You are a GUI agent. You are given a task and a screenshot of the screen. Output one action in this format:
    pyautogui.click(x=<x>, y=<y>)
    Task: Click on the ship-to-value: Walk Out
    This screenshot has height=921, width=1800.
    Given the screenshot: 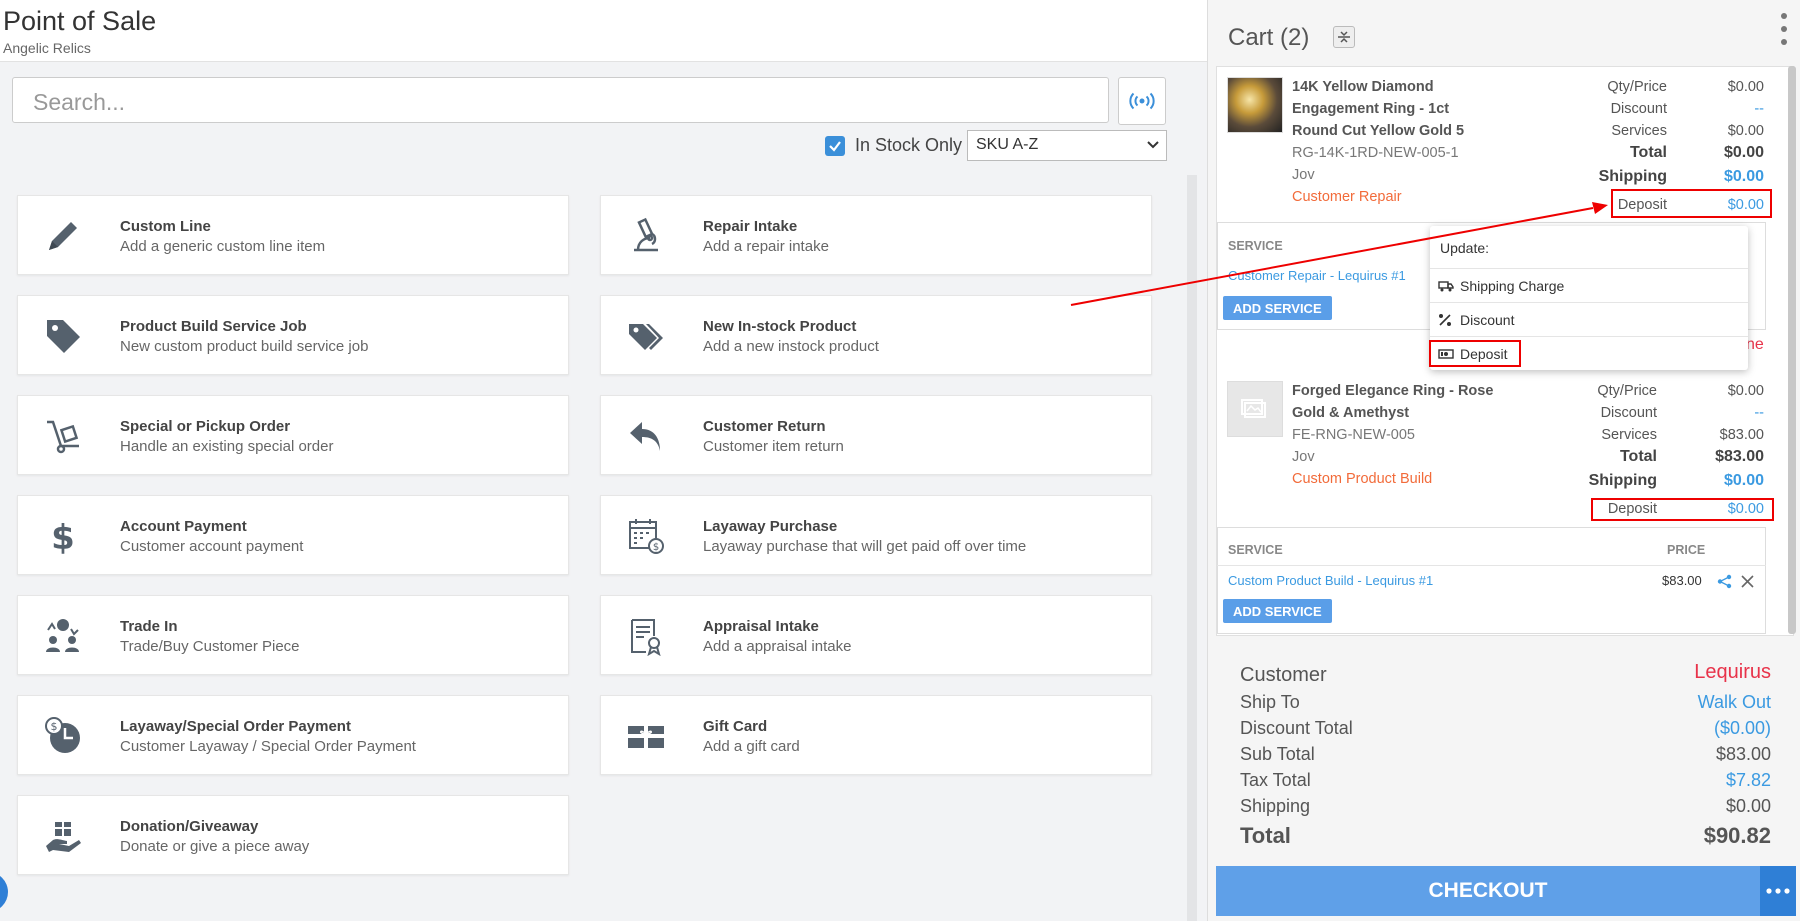 What is the action you would take?
    pyautogui.click(x=1734, y=702)
    